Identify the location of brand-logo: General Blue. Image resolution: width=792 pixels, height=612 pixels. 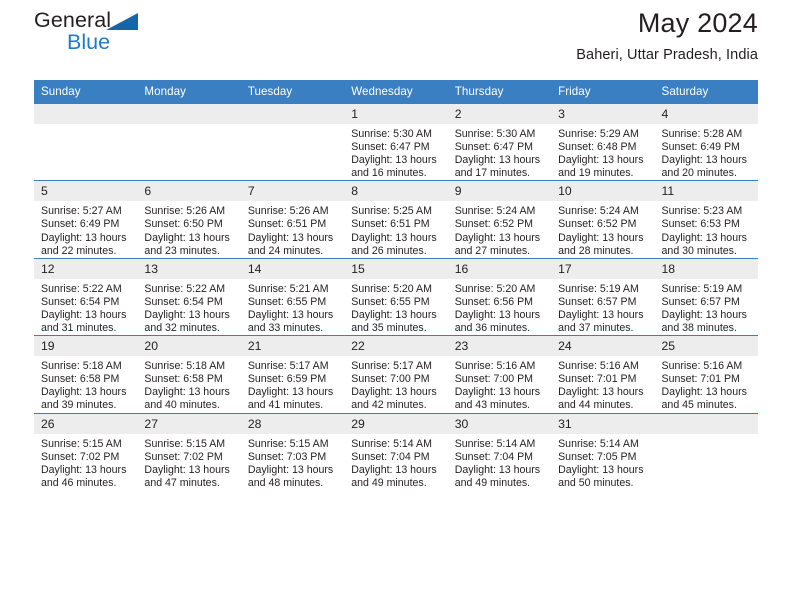
(134, 36).